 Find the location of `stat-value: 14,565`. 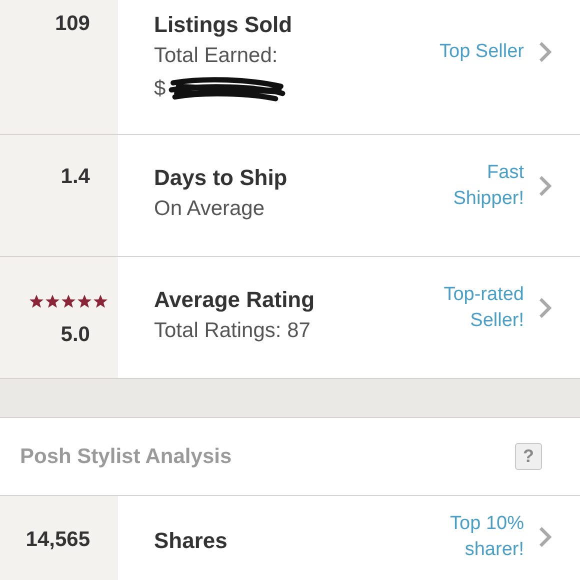

stat-value: 14,565 is located at coordinates (58, 540).